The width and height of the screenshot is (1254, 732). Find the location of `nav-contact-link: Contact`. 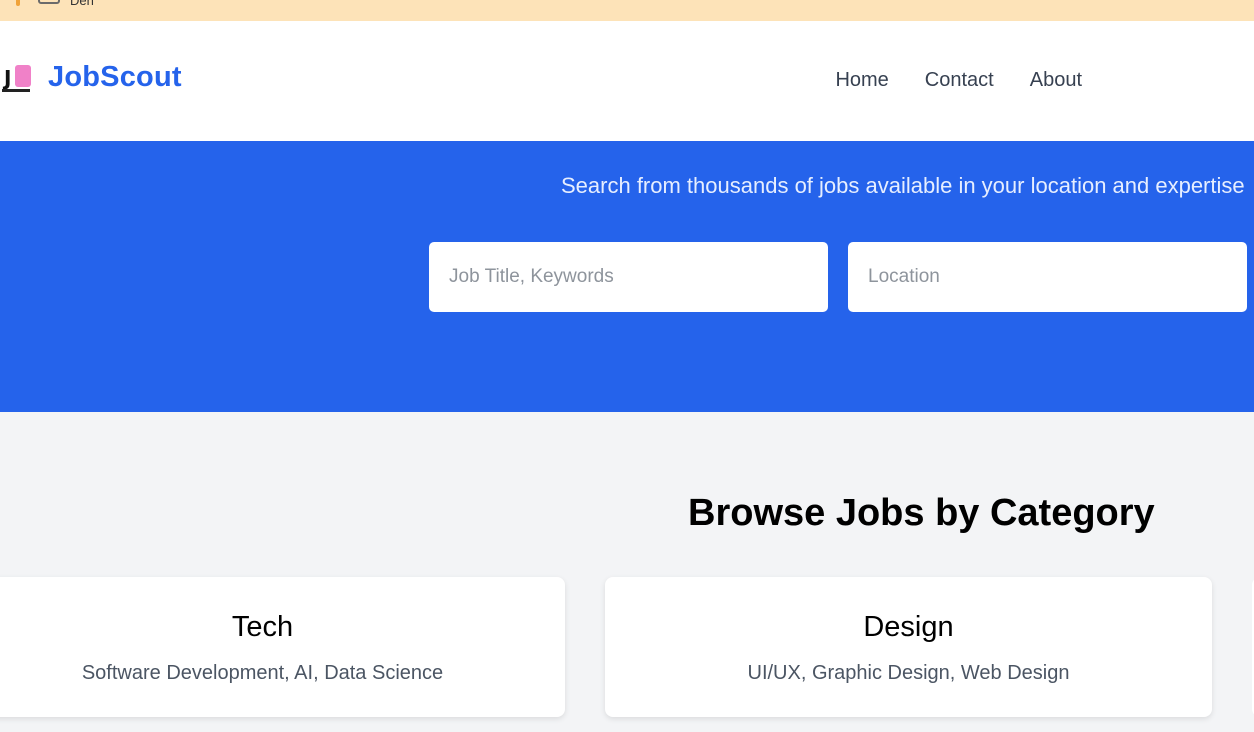

nav-contact-link: Contact is located at coordinates (959, 80).